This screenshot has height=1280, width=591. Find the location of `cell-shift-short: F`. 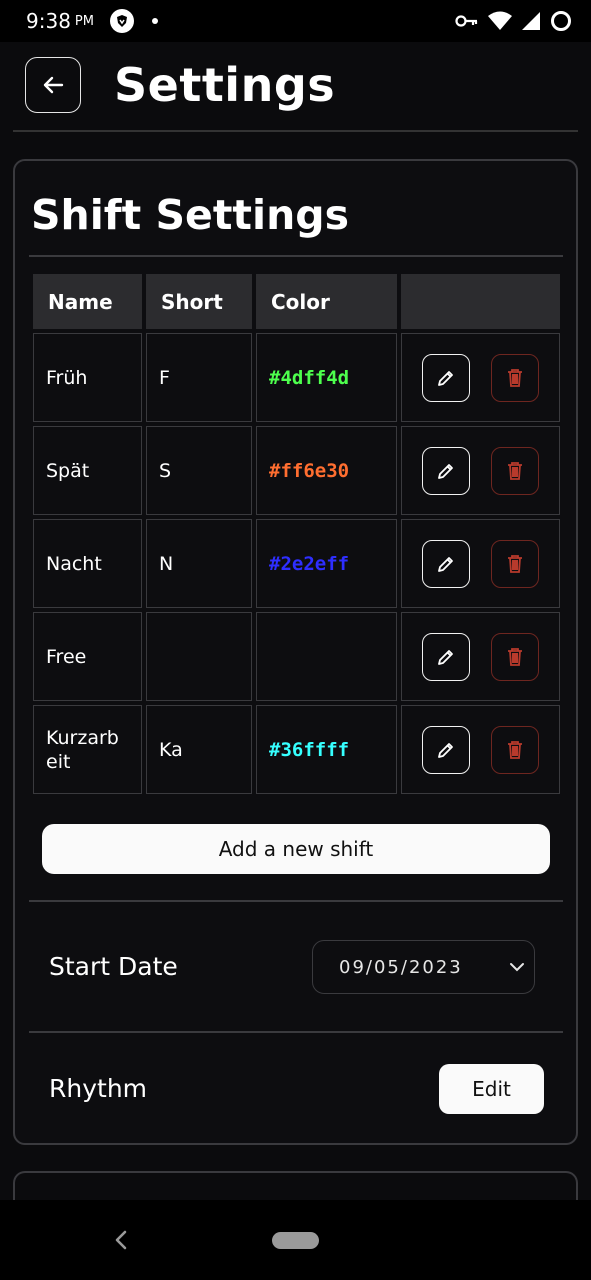

cell-shift-short: F is located at coordinates (199, 377).